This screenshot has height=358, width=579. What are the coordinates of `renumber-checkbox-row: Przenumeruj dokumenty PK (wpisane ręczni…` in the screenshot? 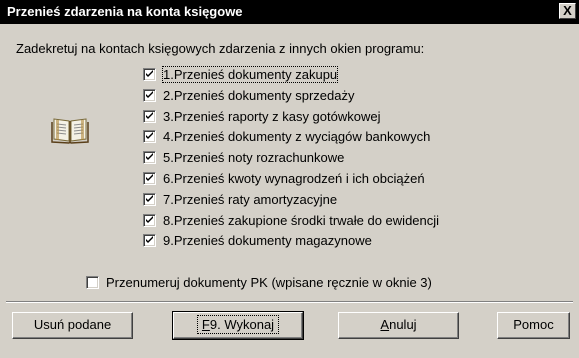 It's located at (259, 282).